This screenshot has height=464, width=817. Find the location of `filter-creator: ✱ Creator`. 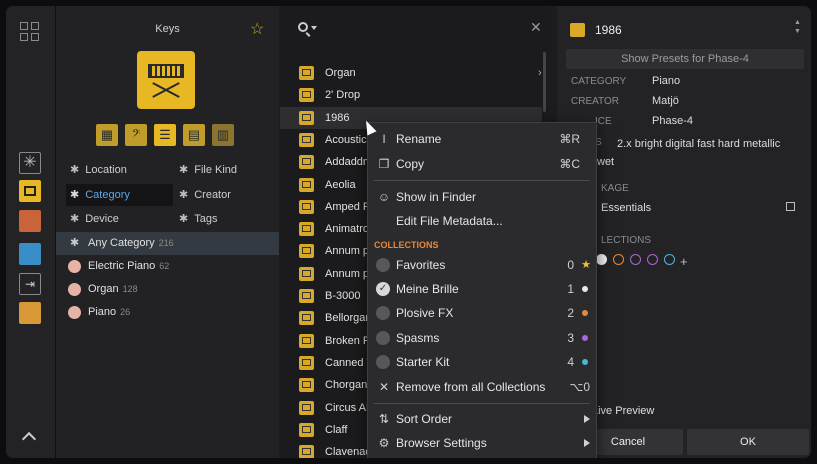

filter-creator: ✱ Creator is located at coordinates (205, 195).